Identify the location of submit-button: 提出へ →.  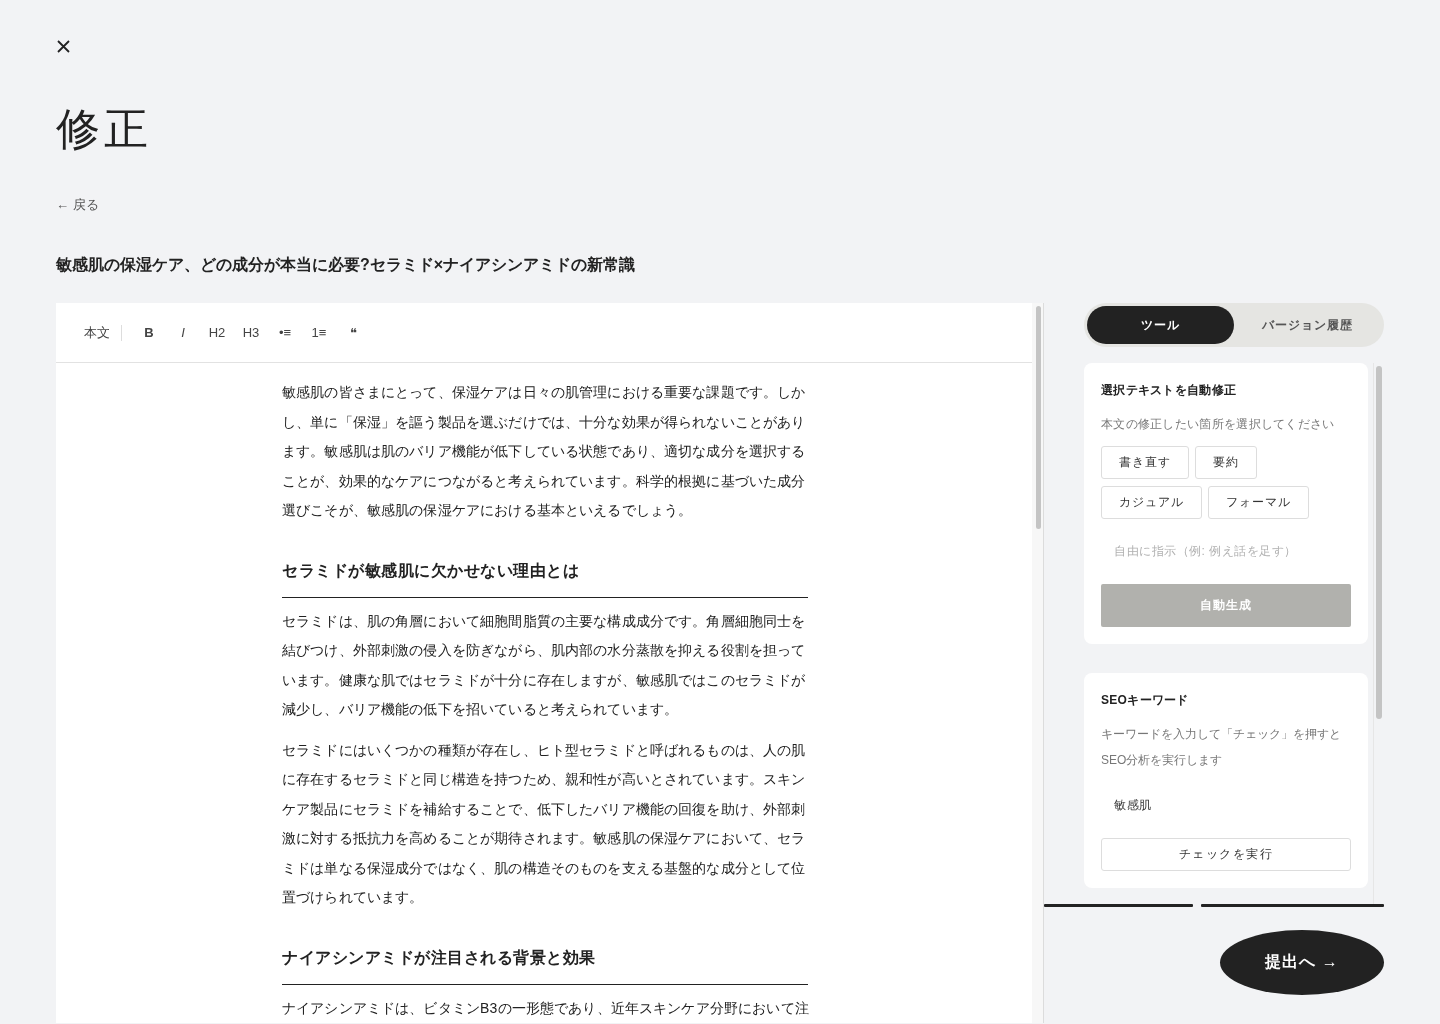
(1302, 962).